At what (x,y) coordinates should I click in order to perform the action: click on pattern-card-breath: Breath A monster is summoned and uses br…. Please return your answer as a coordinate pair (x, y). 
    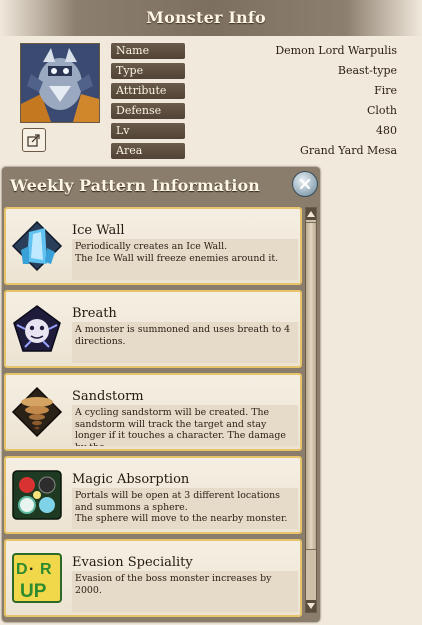
    Looking at the image, I should click on (153, 329).